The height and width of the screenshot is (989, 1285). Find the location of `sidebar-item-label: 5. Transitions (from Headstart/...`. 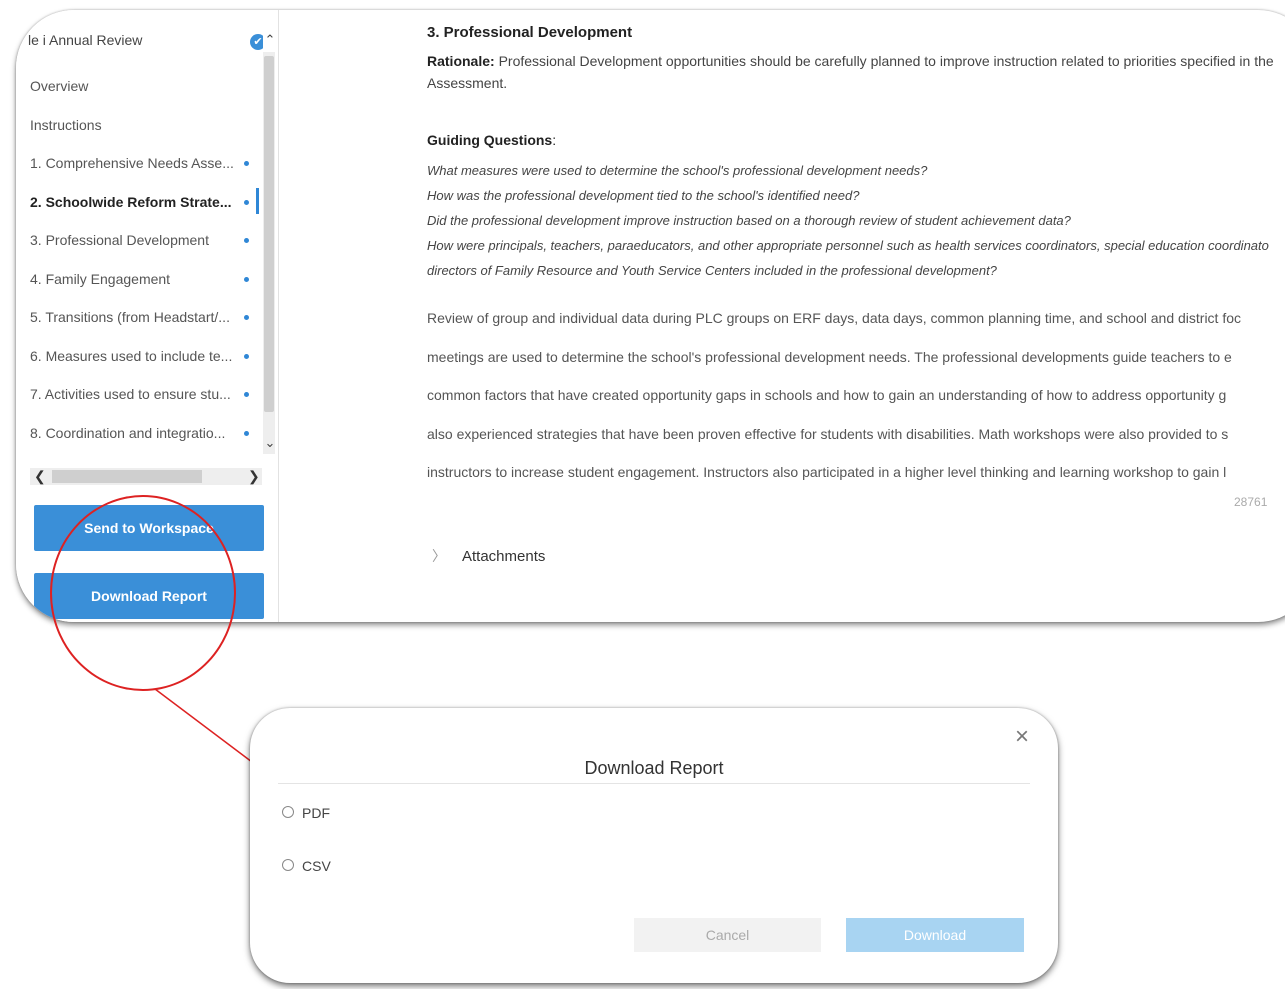

sidebar-item-label: 5. Transitions (from Headstart/... is located at coordinates (130, 317).